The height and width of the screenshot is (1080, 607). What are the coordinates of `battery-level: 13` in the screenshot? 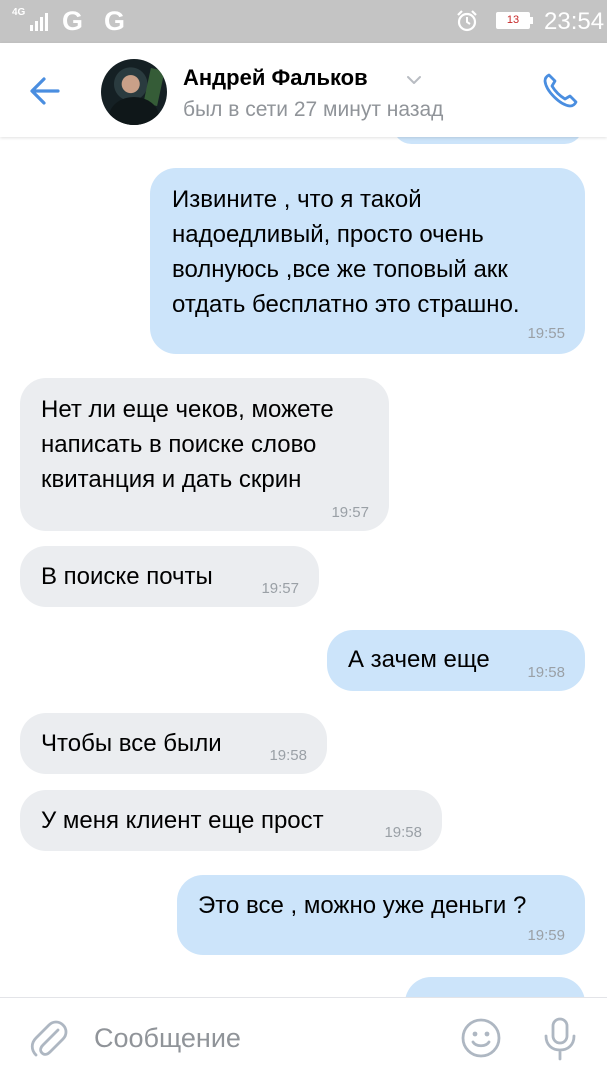 It's located at (513, 20).